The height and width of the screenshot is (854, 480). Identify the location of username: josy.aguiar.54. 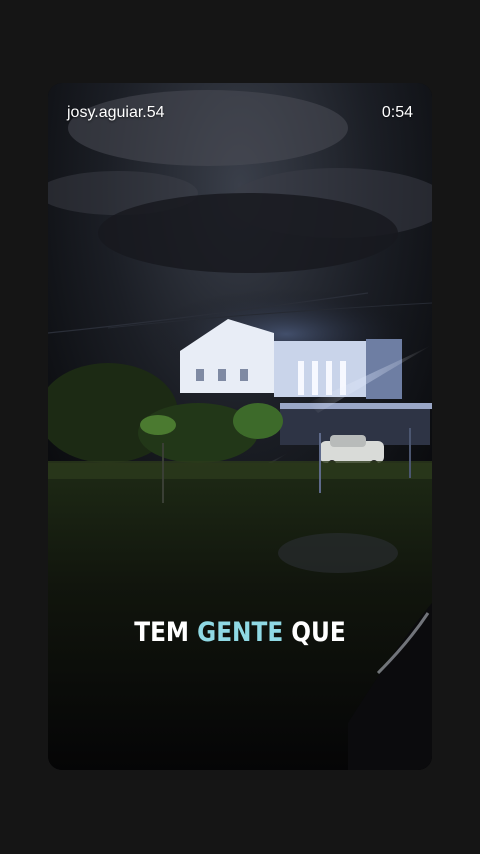
(116, 113).